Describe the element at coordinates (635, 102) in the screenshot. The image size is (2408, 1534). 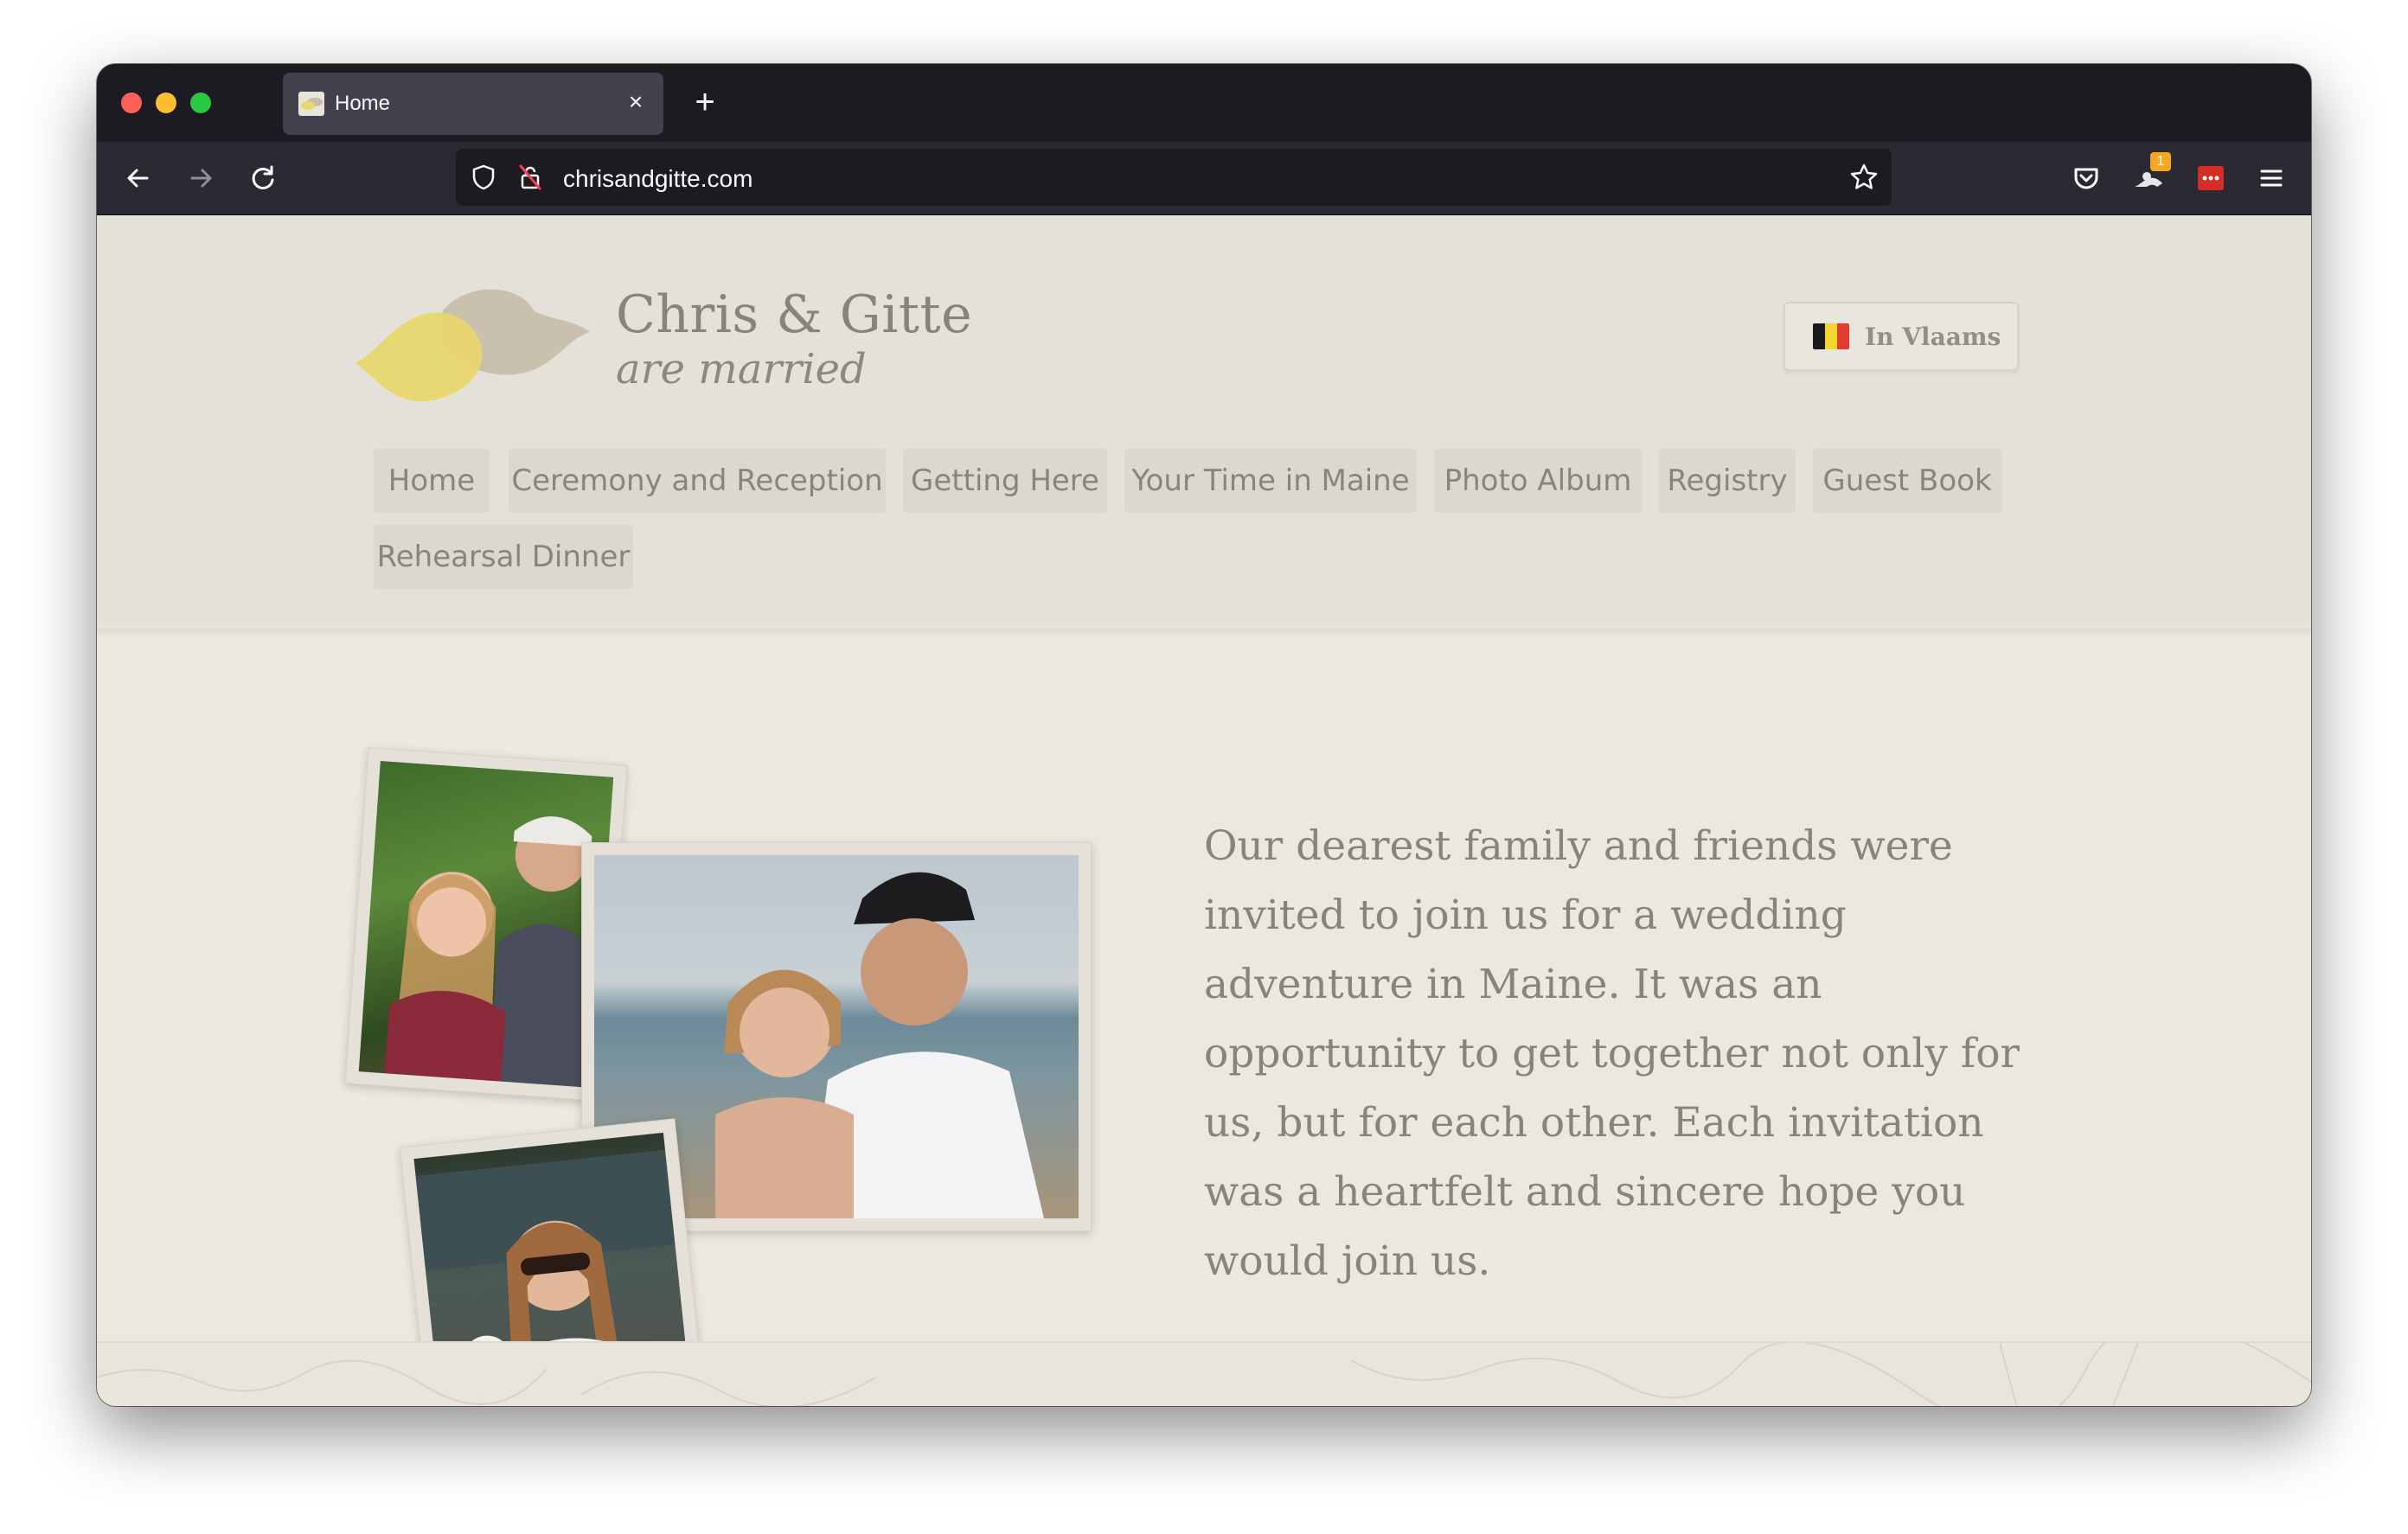
I see `tab-close-icon: ×` at that location.